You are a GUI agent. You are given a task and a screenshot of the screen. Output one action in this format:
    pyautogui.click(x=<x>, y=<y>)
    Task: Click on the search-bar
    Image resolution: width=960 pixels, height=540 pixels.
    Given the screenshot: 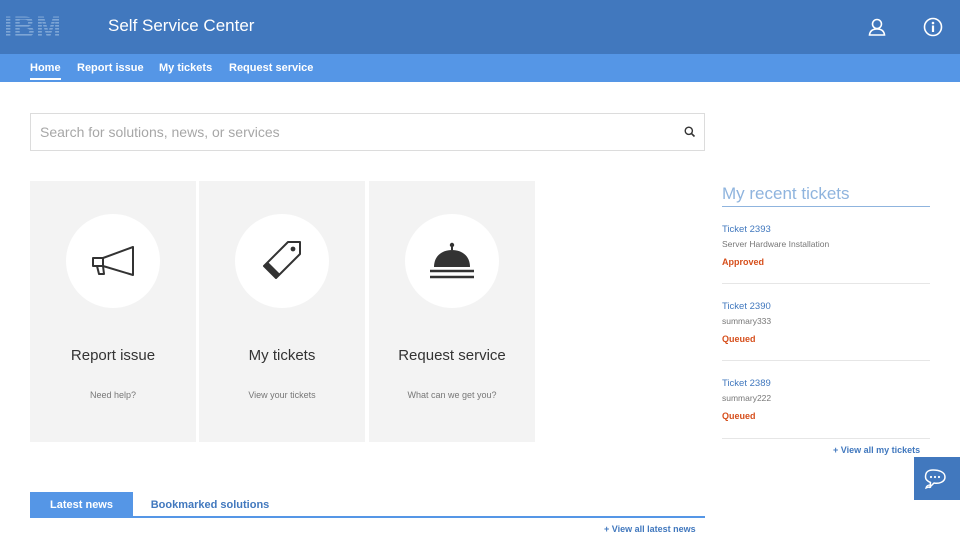 What is the action you would take?
    pyautogui.click(x=367, y=132)
    